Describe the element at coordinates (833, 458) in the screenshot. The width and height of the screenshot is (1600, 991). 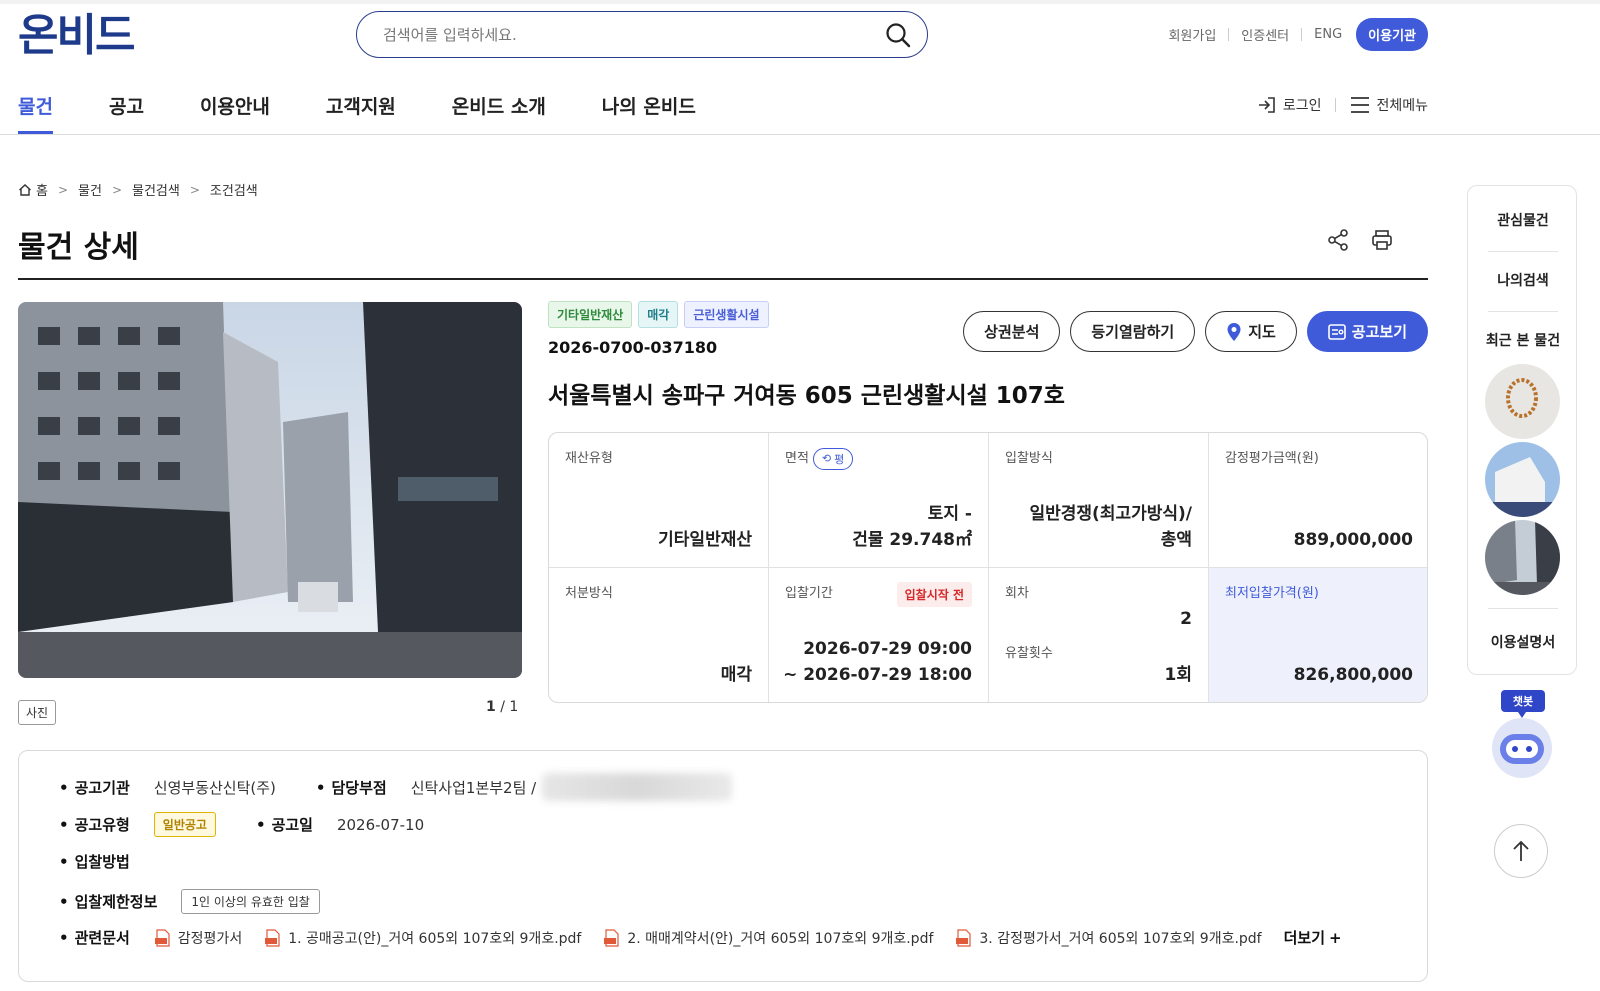
I see `area-unit-toggle: ⟲ 평` at that location.